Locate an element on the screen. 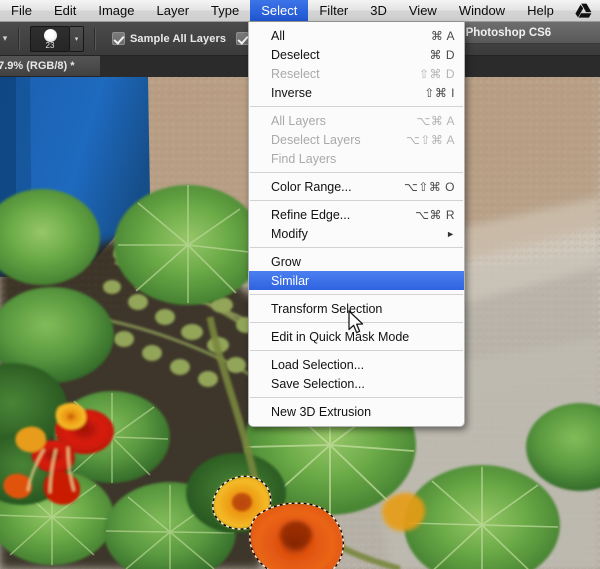  menu-item-deselect-layers: Deselect Layers ⌥⇧⌘ A is located at coordinates (356, 139).